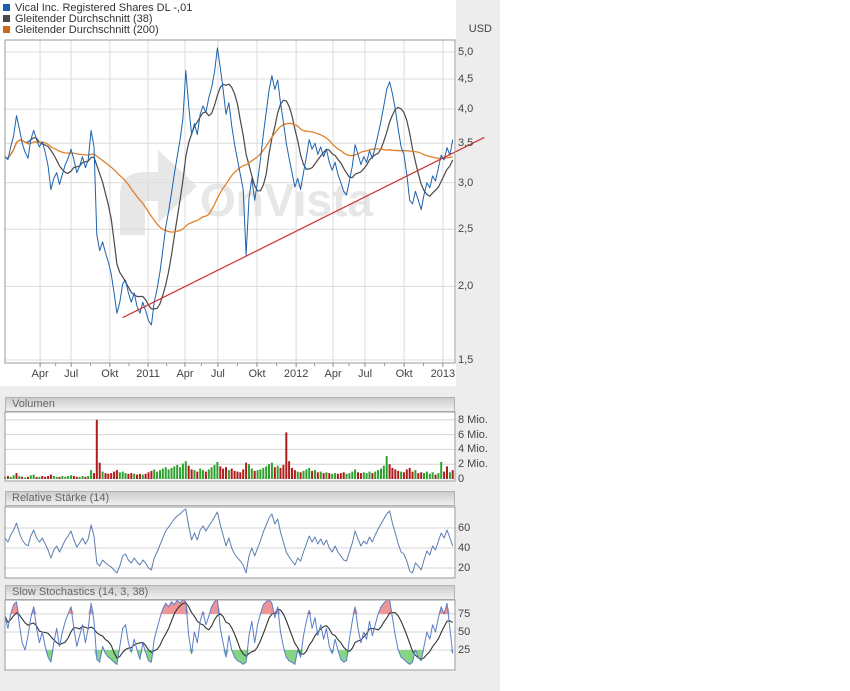 This screenshot has width=850, height=691. I want to click on price-axis-label: 2,0, so click(466, 286).